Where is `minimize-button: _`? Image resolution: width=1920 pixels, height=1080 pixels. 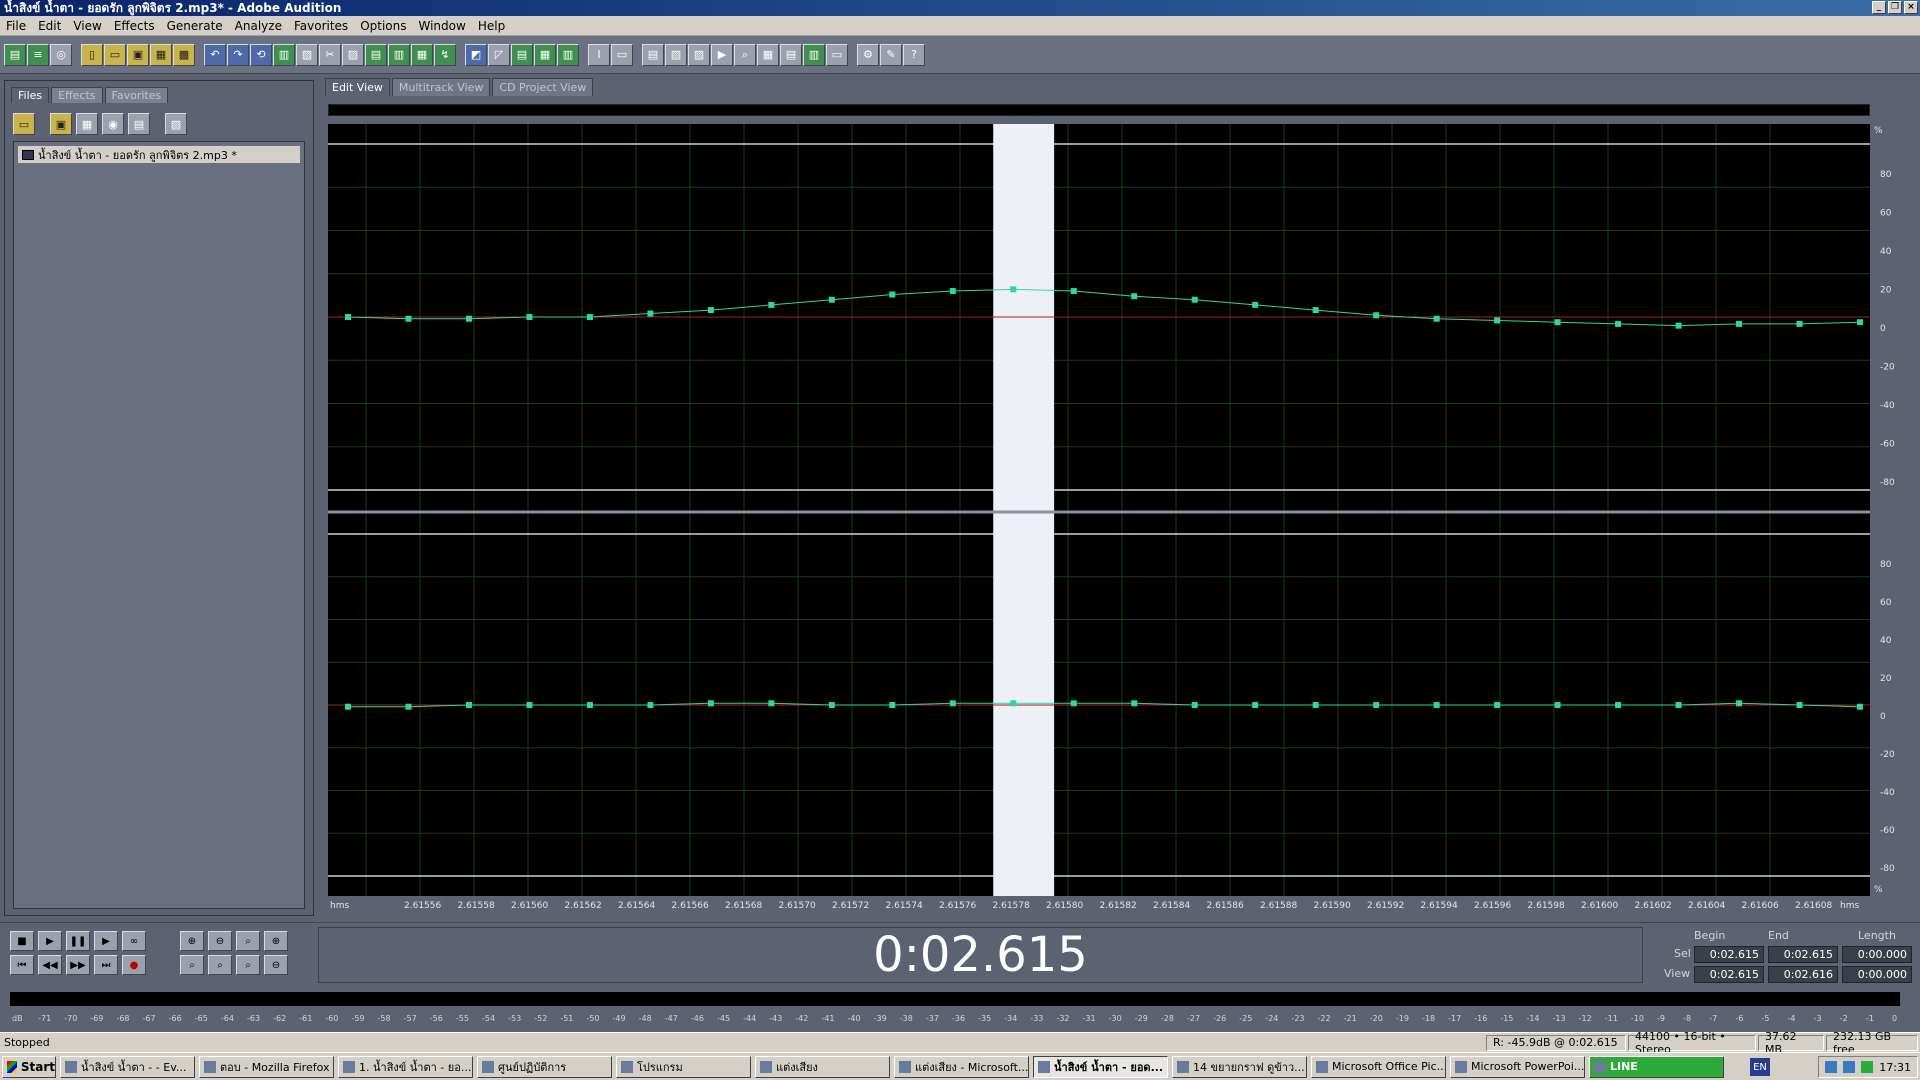
minimize-button: _ is located at coordinates (1879, 7).